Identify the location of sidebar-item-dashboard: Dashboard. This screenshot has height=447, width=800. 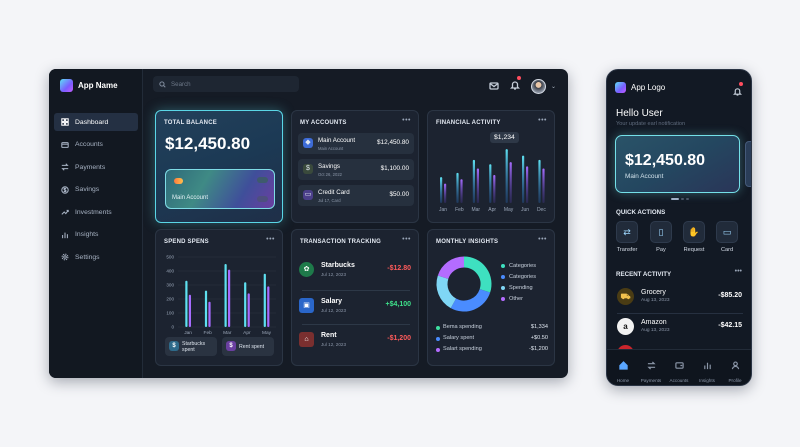
(96, 122).